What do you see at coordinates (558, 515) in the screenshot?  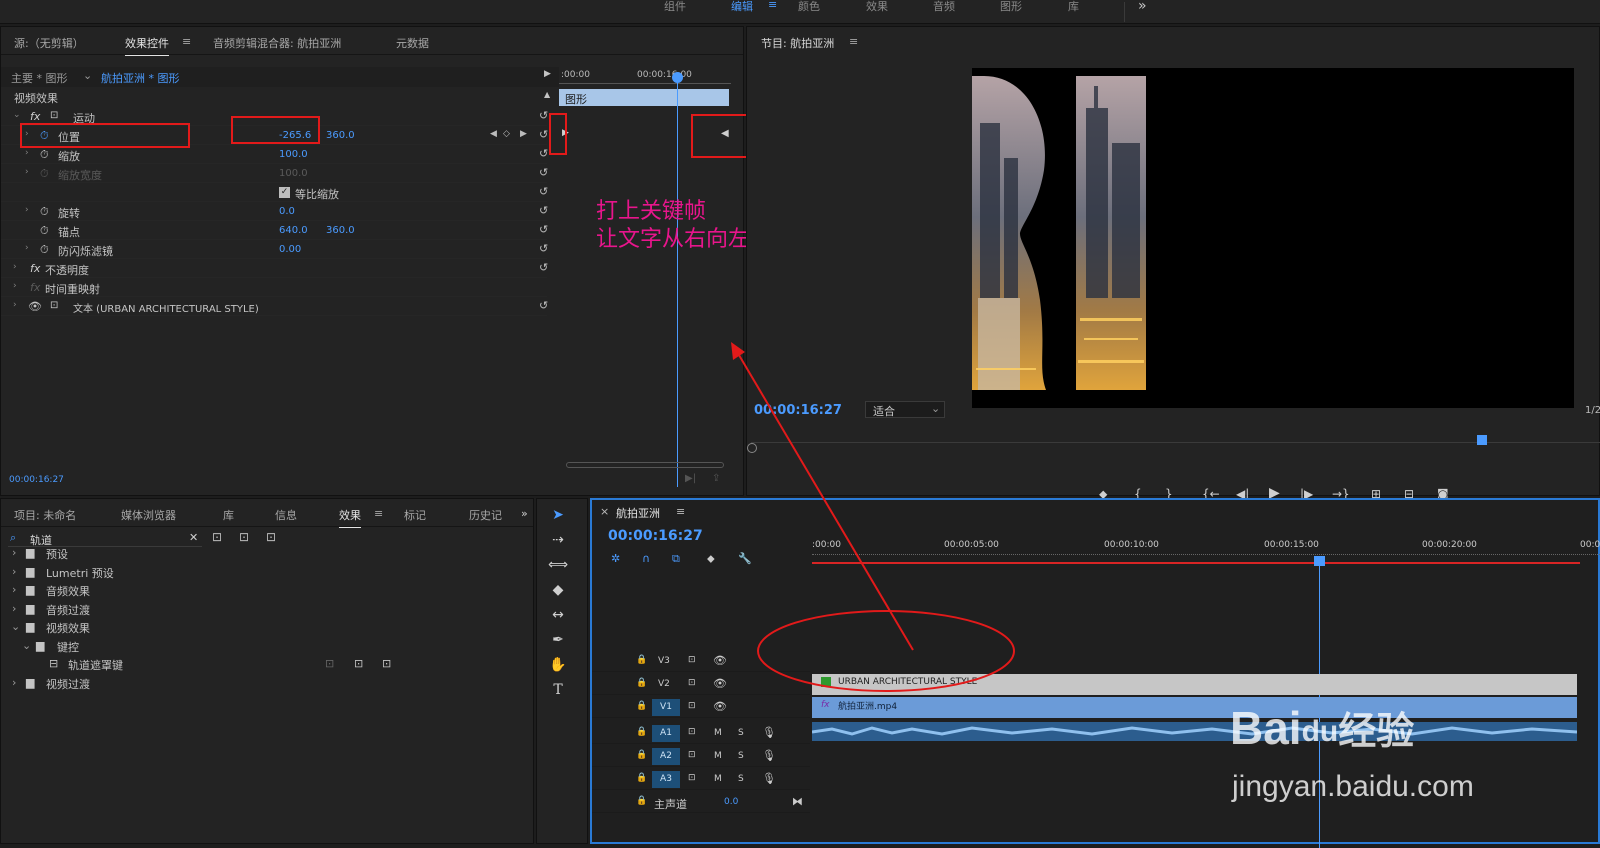 I see `selection-tool-icon: ➤` at bounding box center [558, 515].